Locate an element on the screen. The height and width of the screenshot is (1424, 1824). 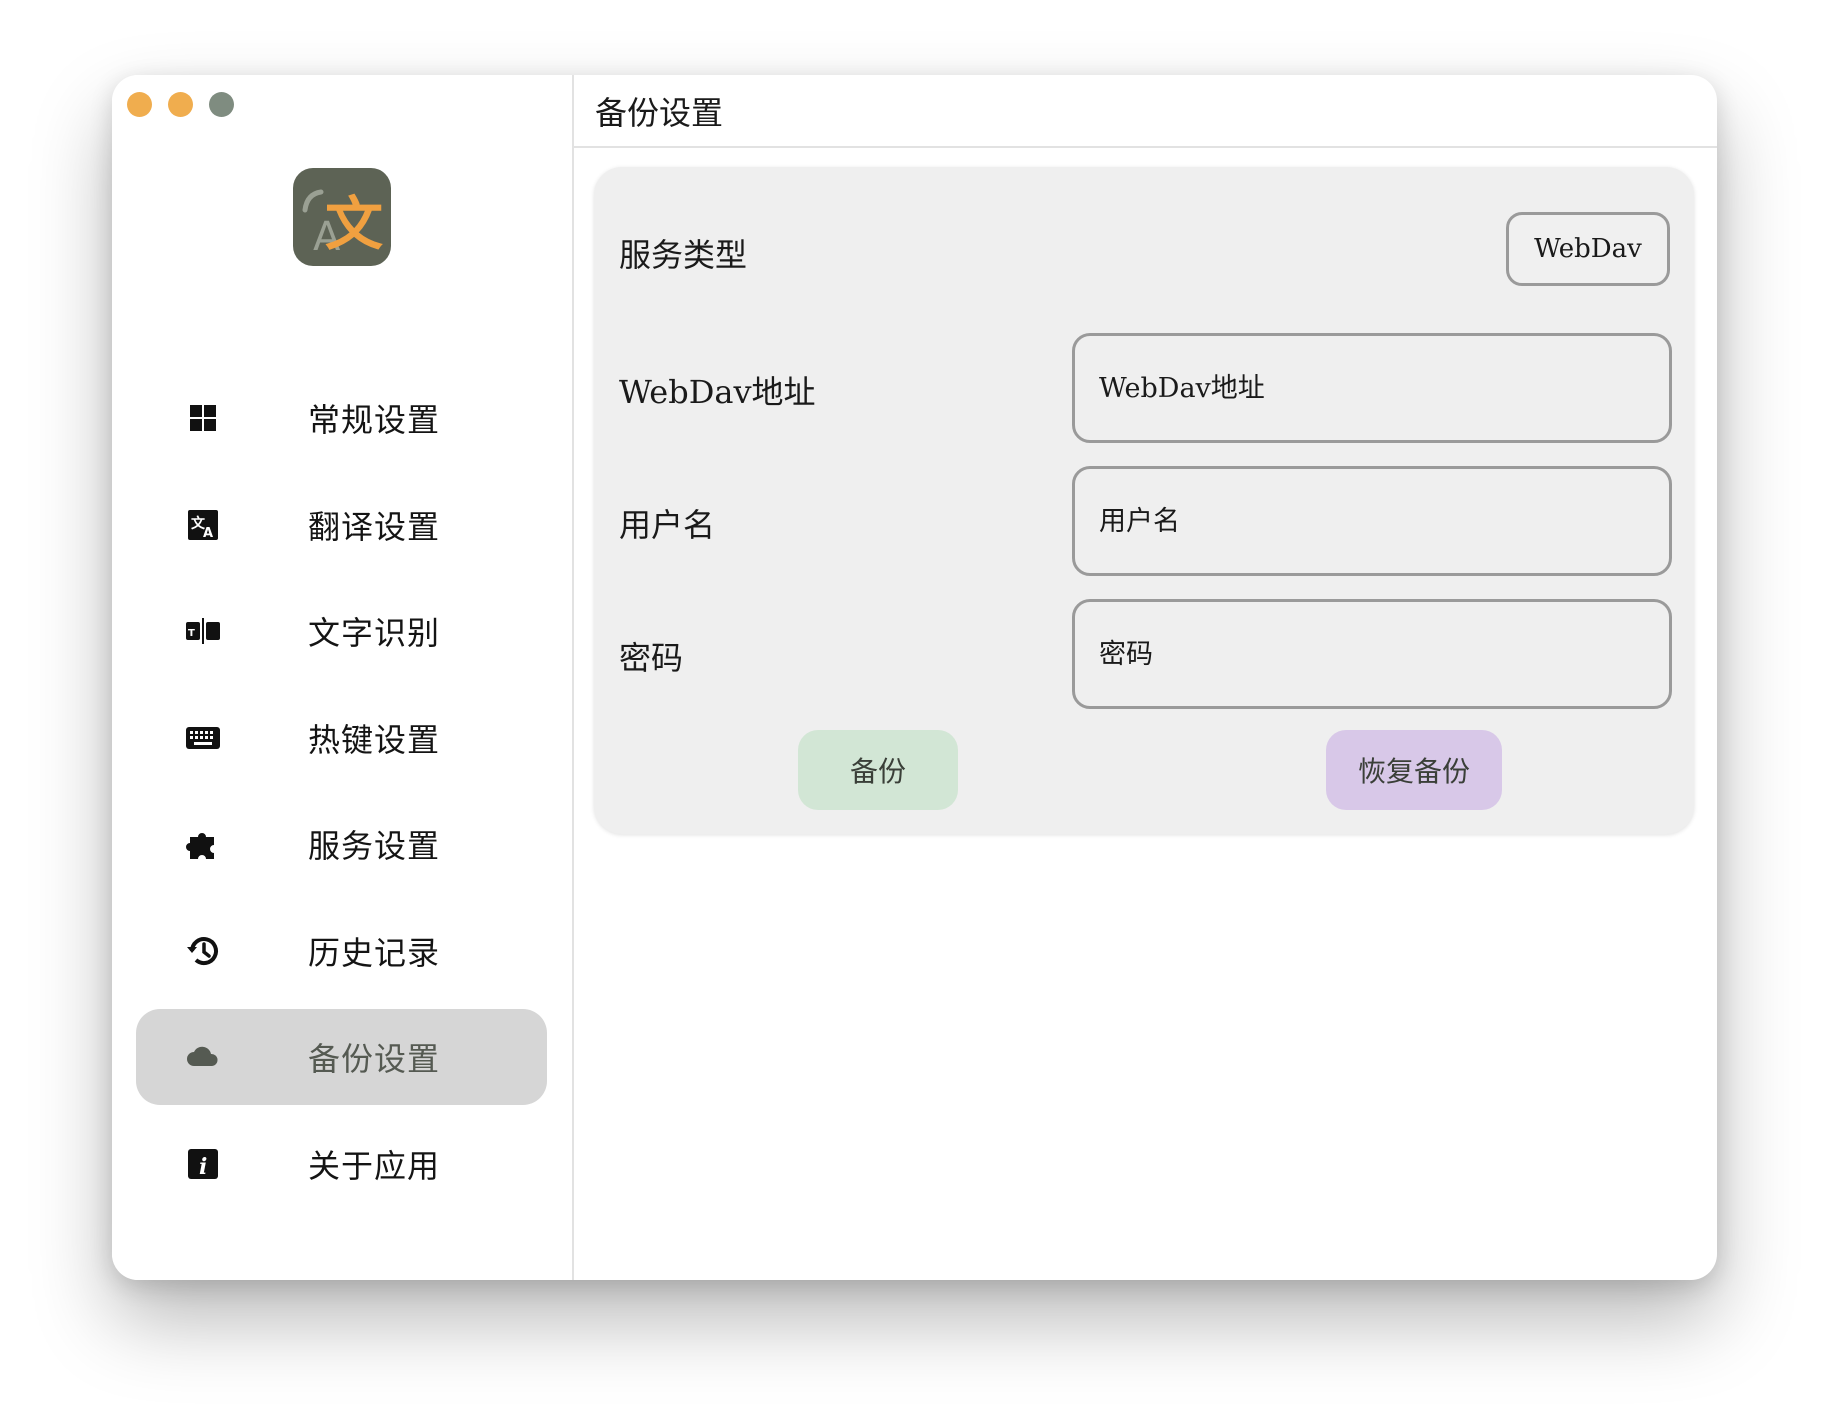
sidebar-item-backup: 备份设置 is located at coordinates (341, 1057).